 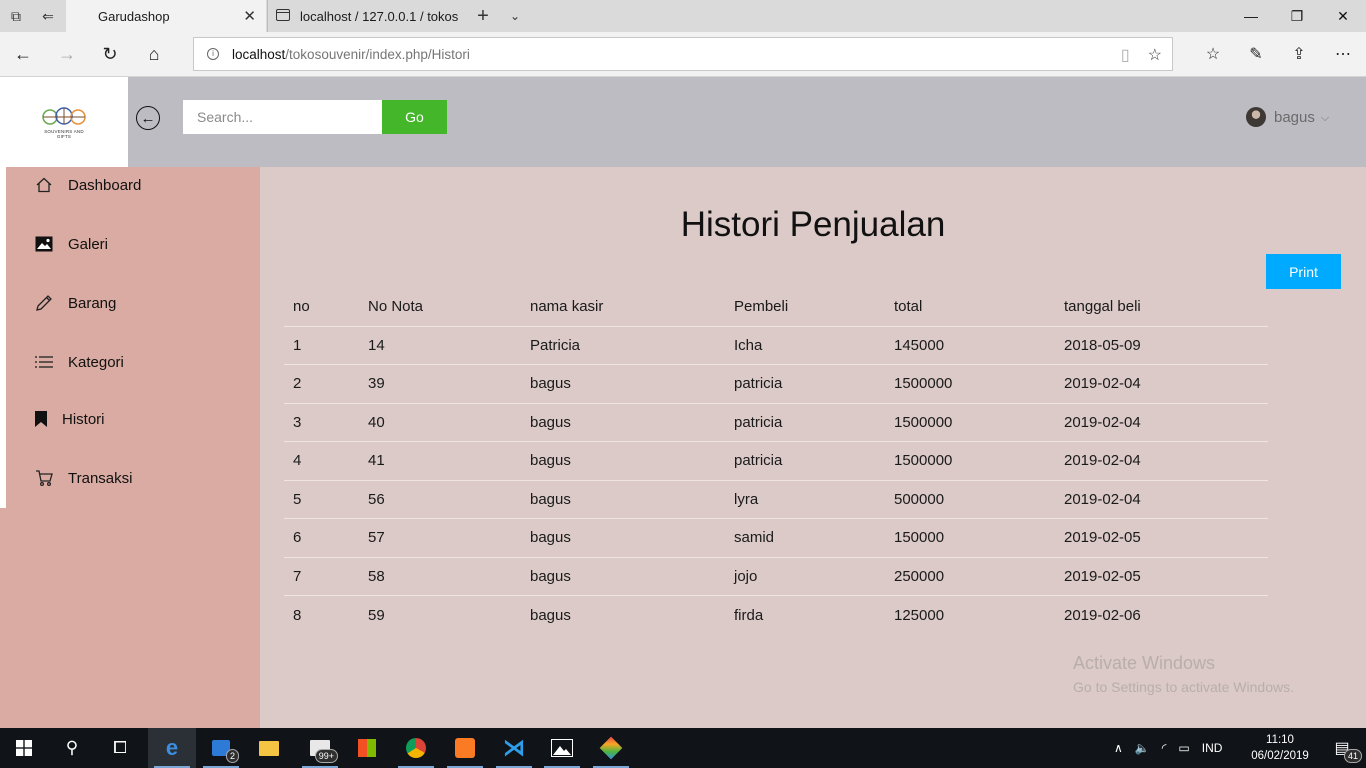 I want to click on sidebar-toggle-back-icon: ←, so click(x=148, y=118).